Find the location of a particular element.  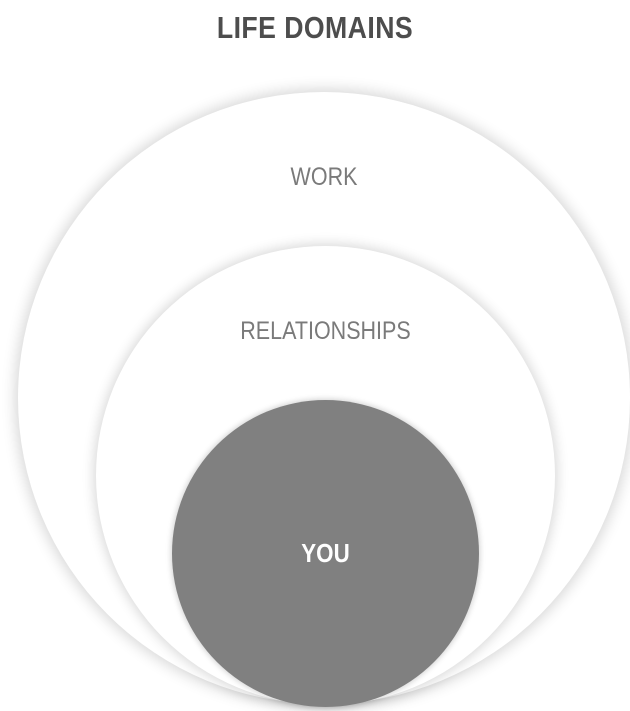

diagram-title: LIFE DOMAINS is located at coordinates (315, 27).